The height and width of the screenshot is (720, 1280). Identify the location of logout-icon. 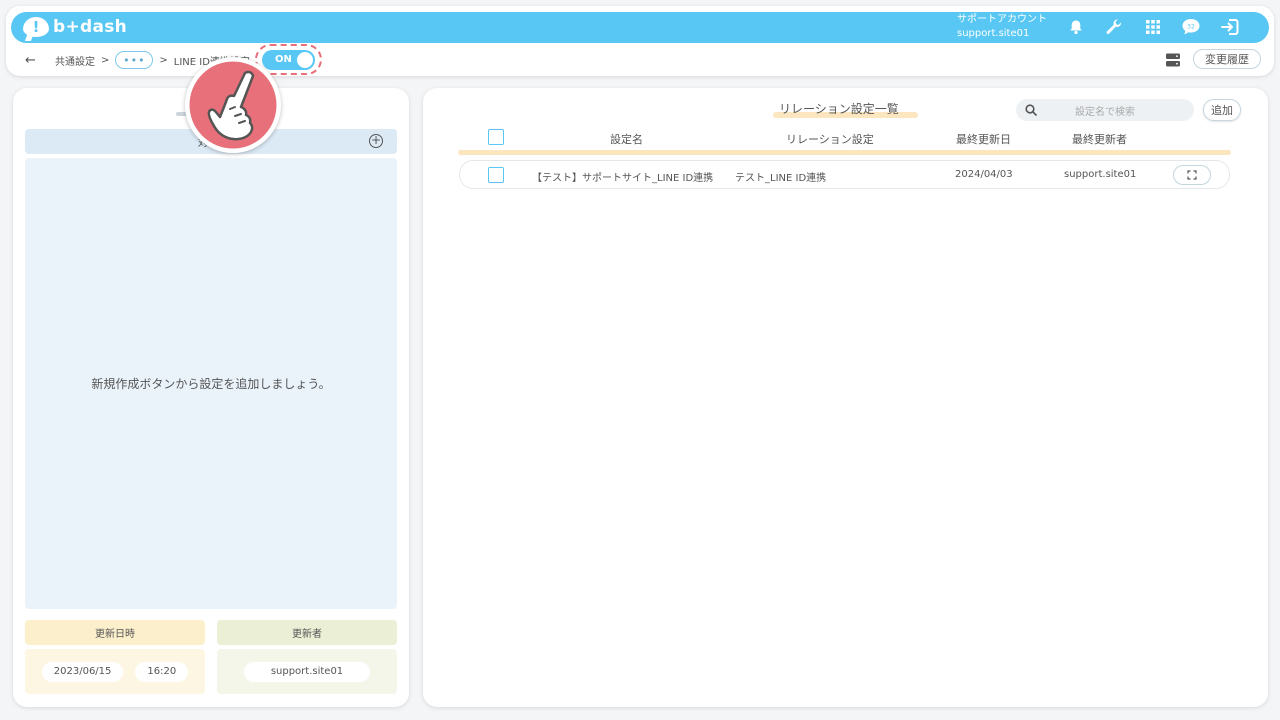
(1230, 27).